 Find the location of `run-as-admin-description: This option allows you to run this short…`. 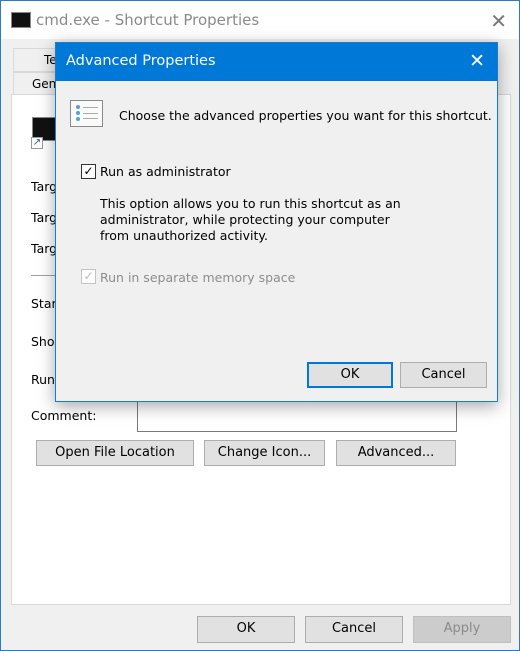

run-as-admin-description: This option allows you to run this short… is located at coordinates (250, 219).